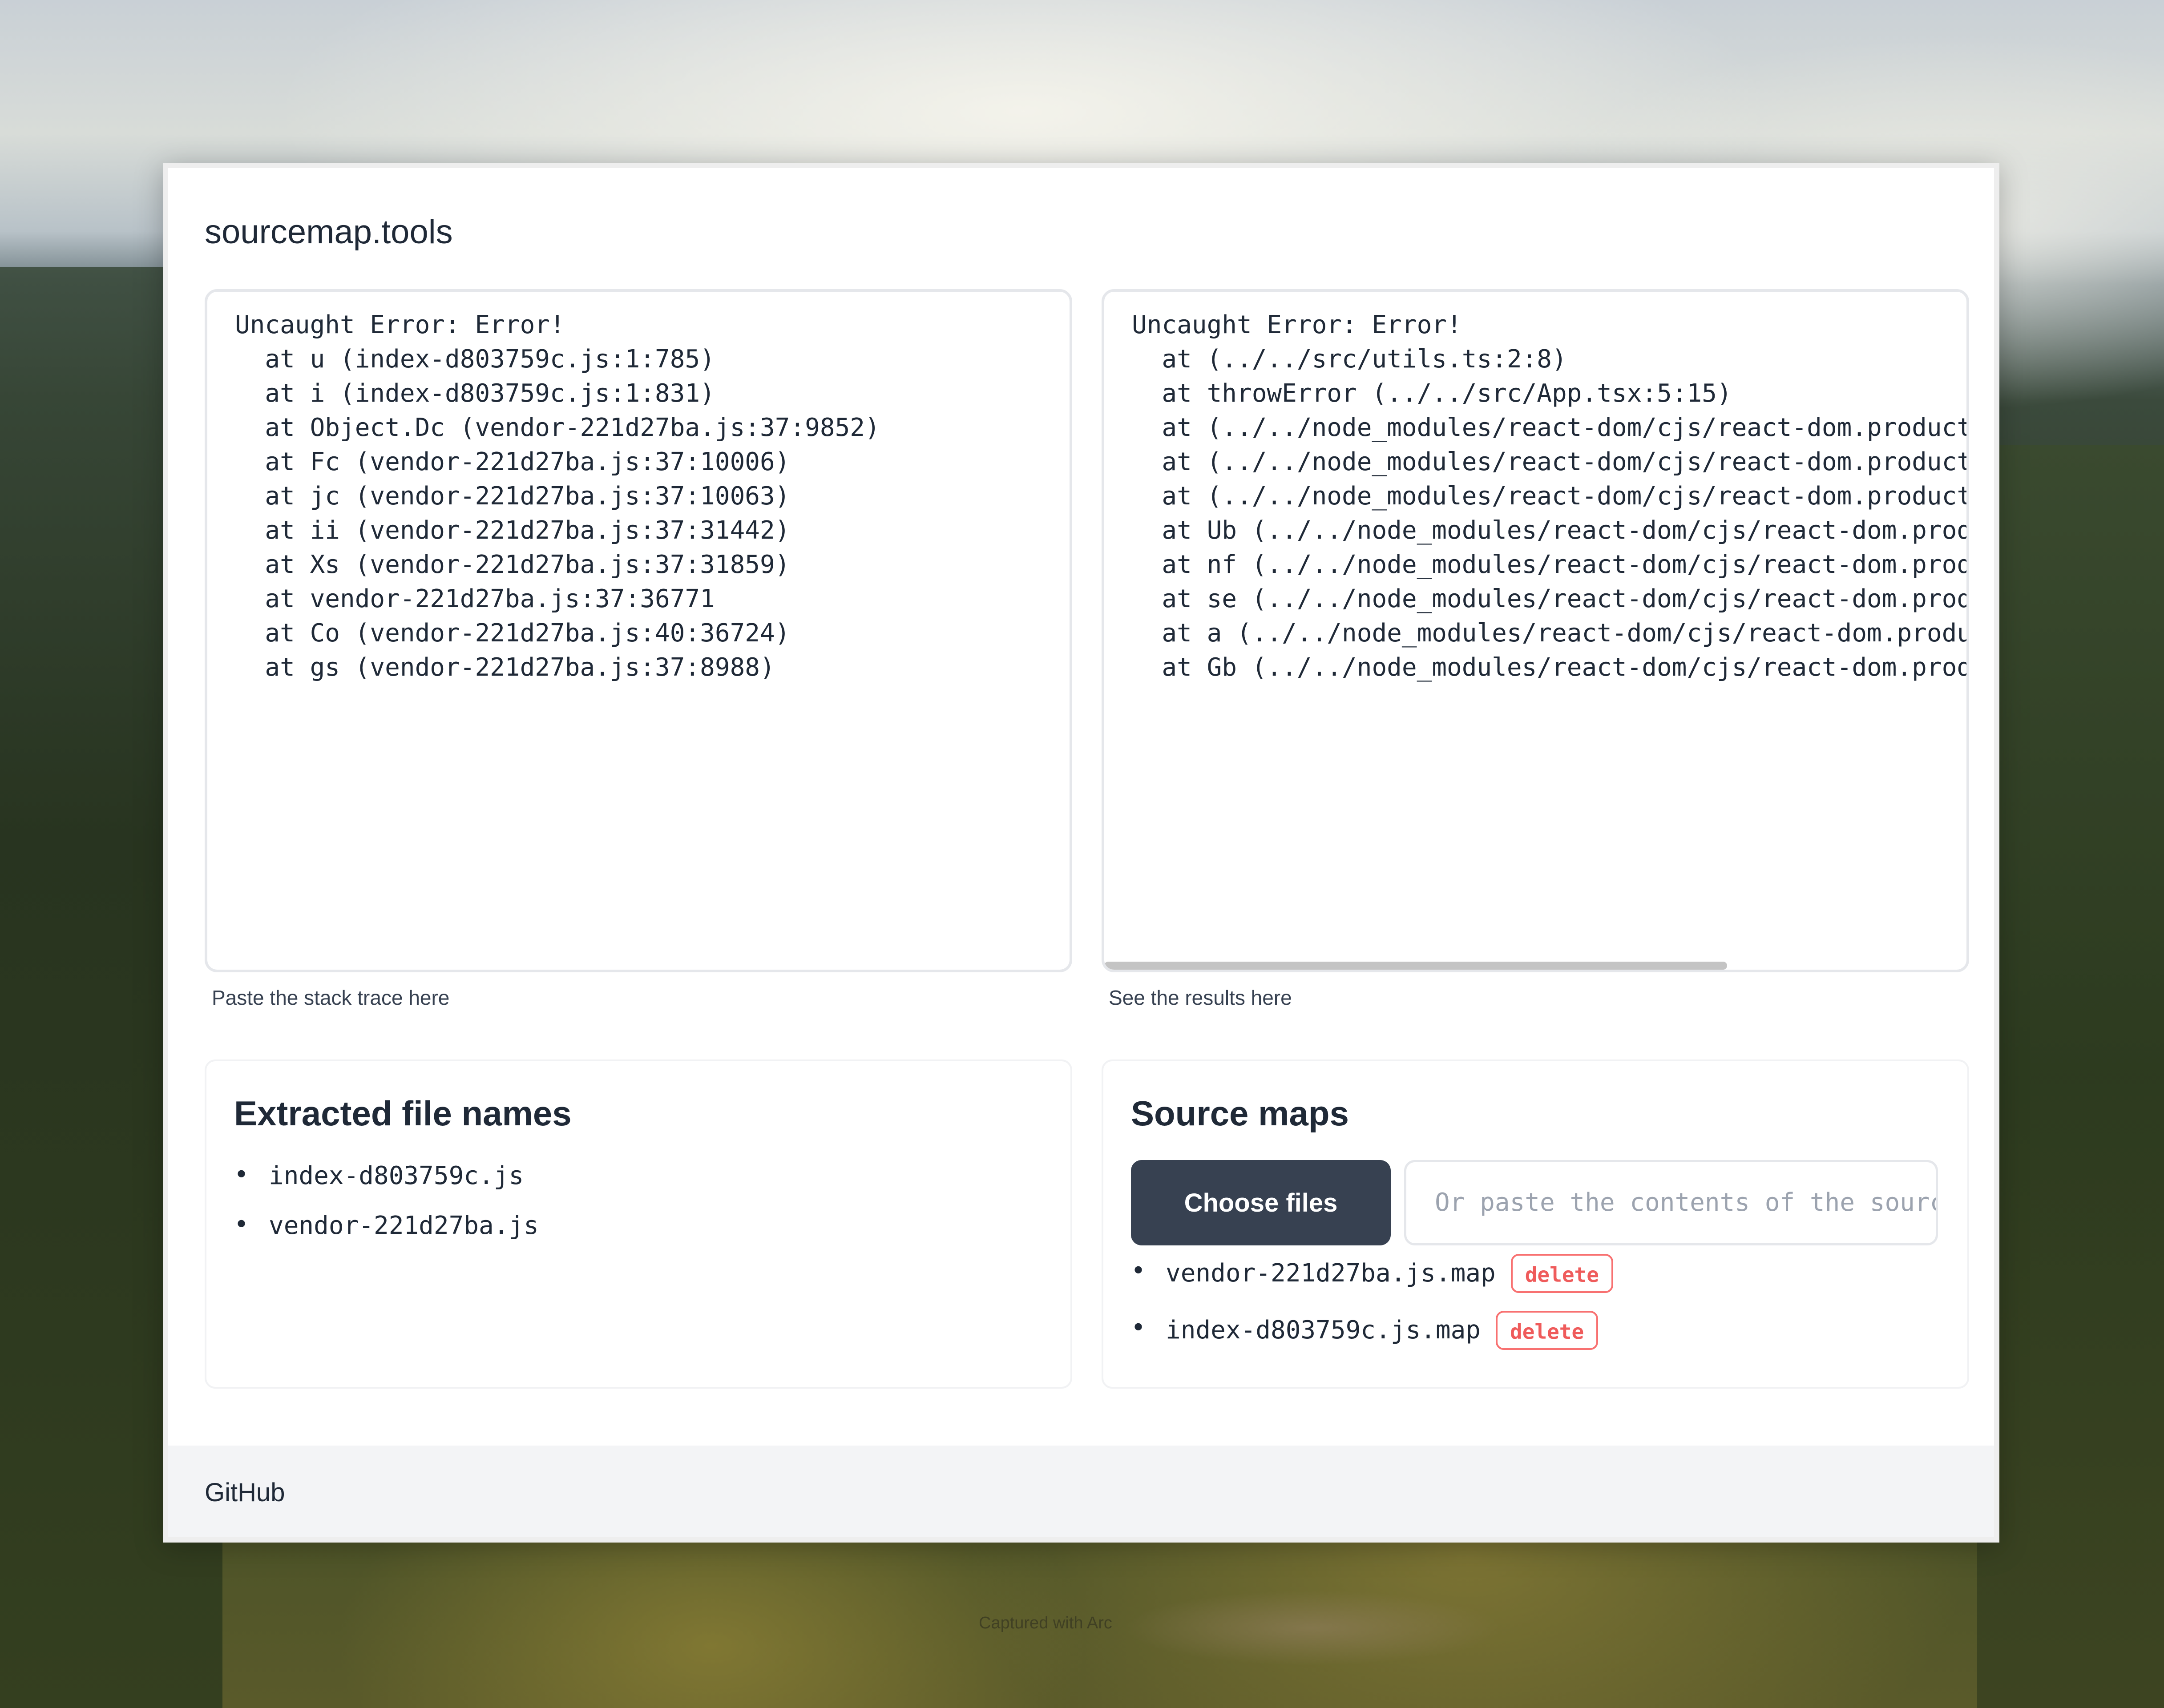 Image resolution: width=2164 pixels, height=1708 pixels. I want to click on list-item: • index-d803759c.js, so click(386, 1184).